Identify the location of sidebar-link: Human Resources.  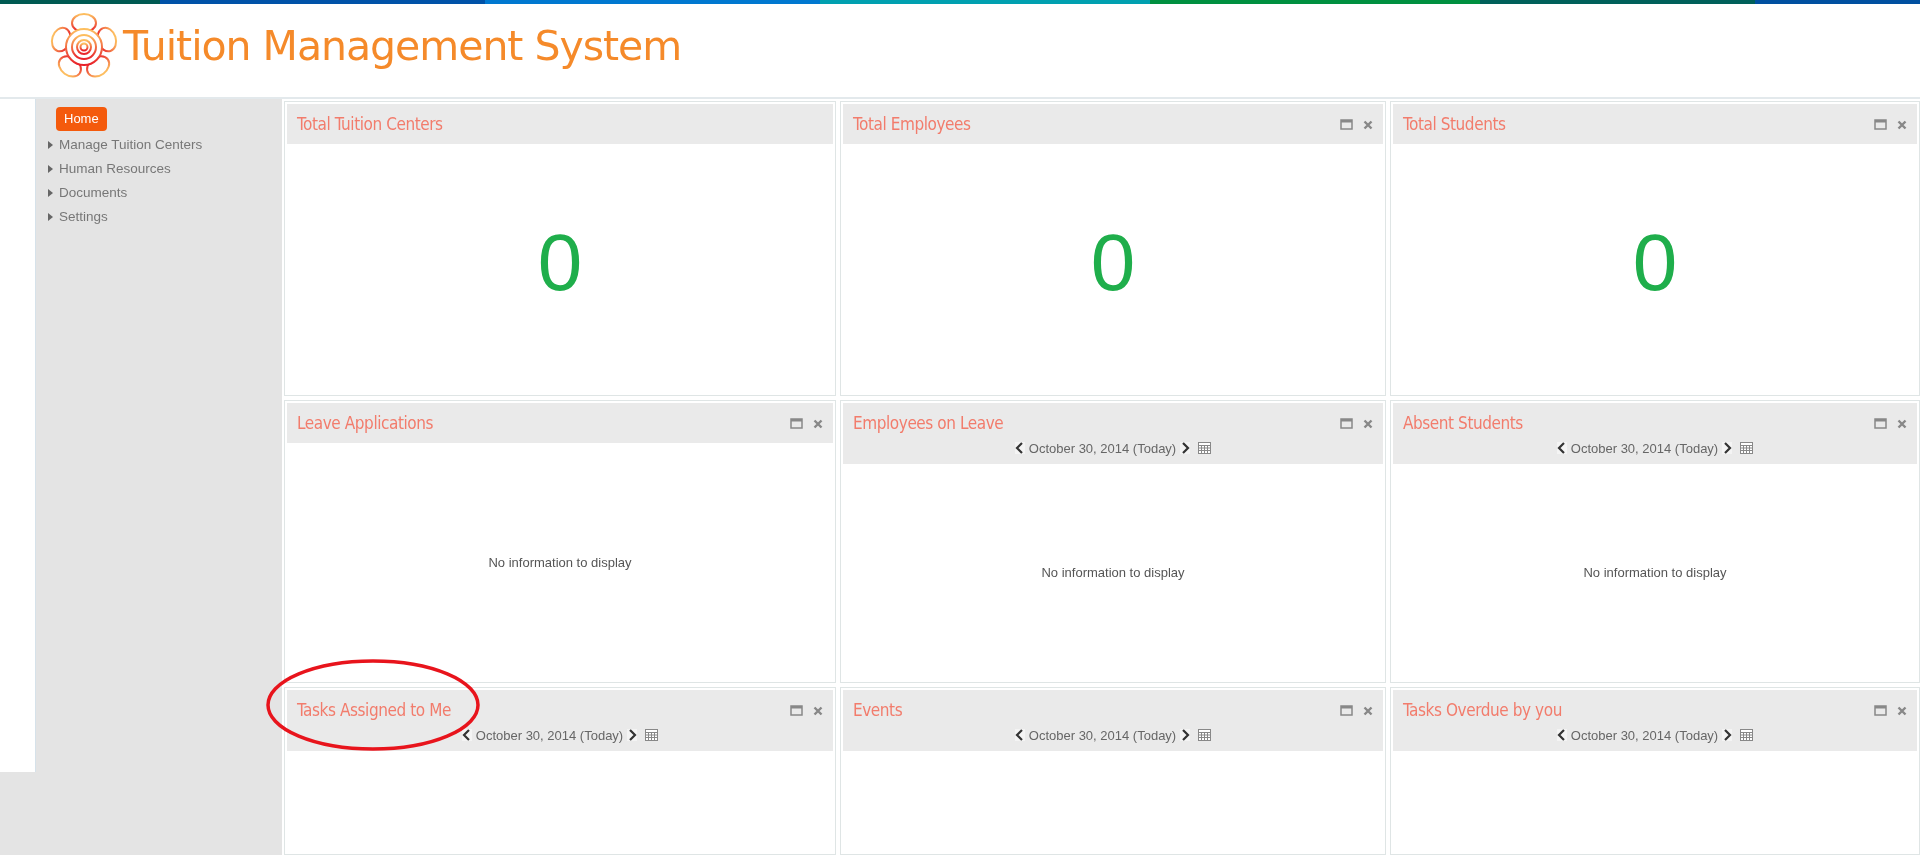
(165, 168).